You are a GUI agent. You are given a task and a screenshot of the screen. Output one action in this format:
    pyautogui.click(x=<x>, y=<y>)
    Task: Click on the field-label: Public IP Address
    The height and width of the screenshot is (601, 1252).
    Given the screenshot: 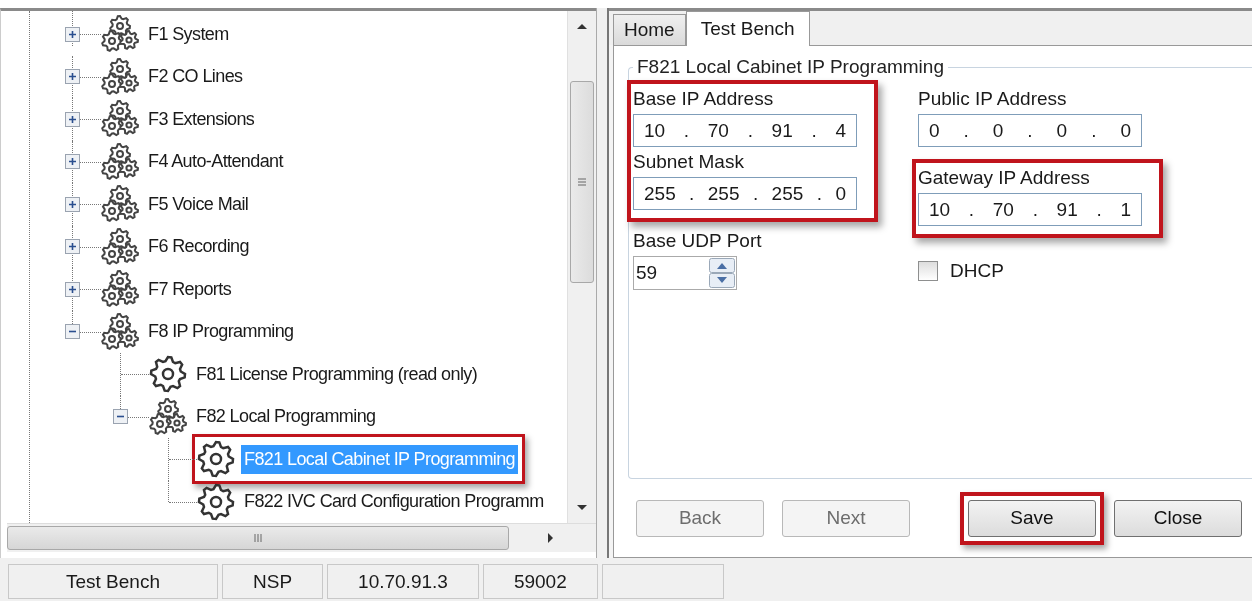 What is the action you would take?
    pyautogui.click(x=993, y=99)
    